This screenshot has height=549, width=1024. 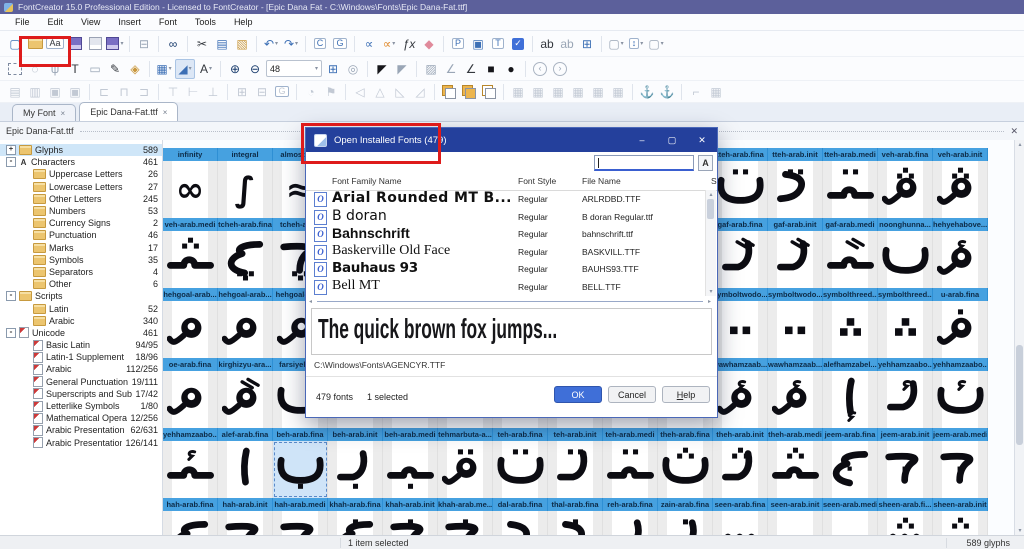 I want to click on flip-image-button: ▨, so click(x=431, y=69).